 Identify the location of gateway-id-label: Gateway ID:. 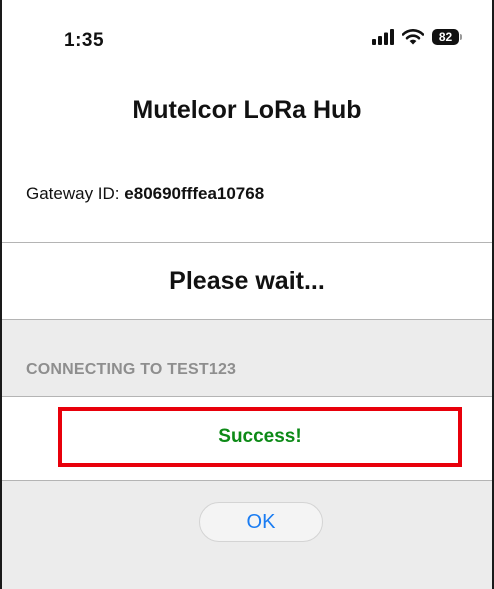
(73, 193).